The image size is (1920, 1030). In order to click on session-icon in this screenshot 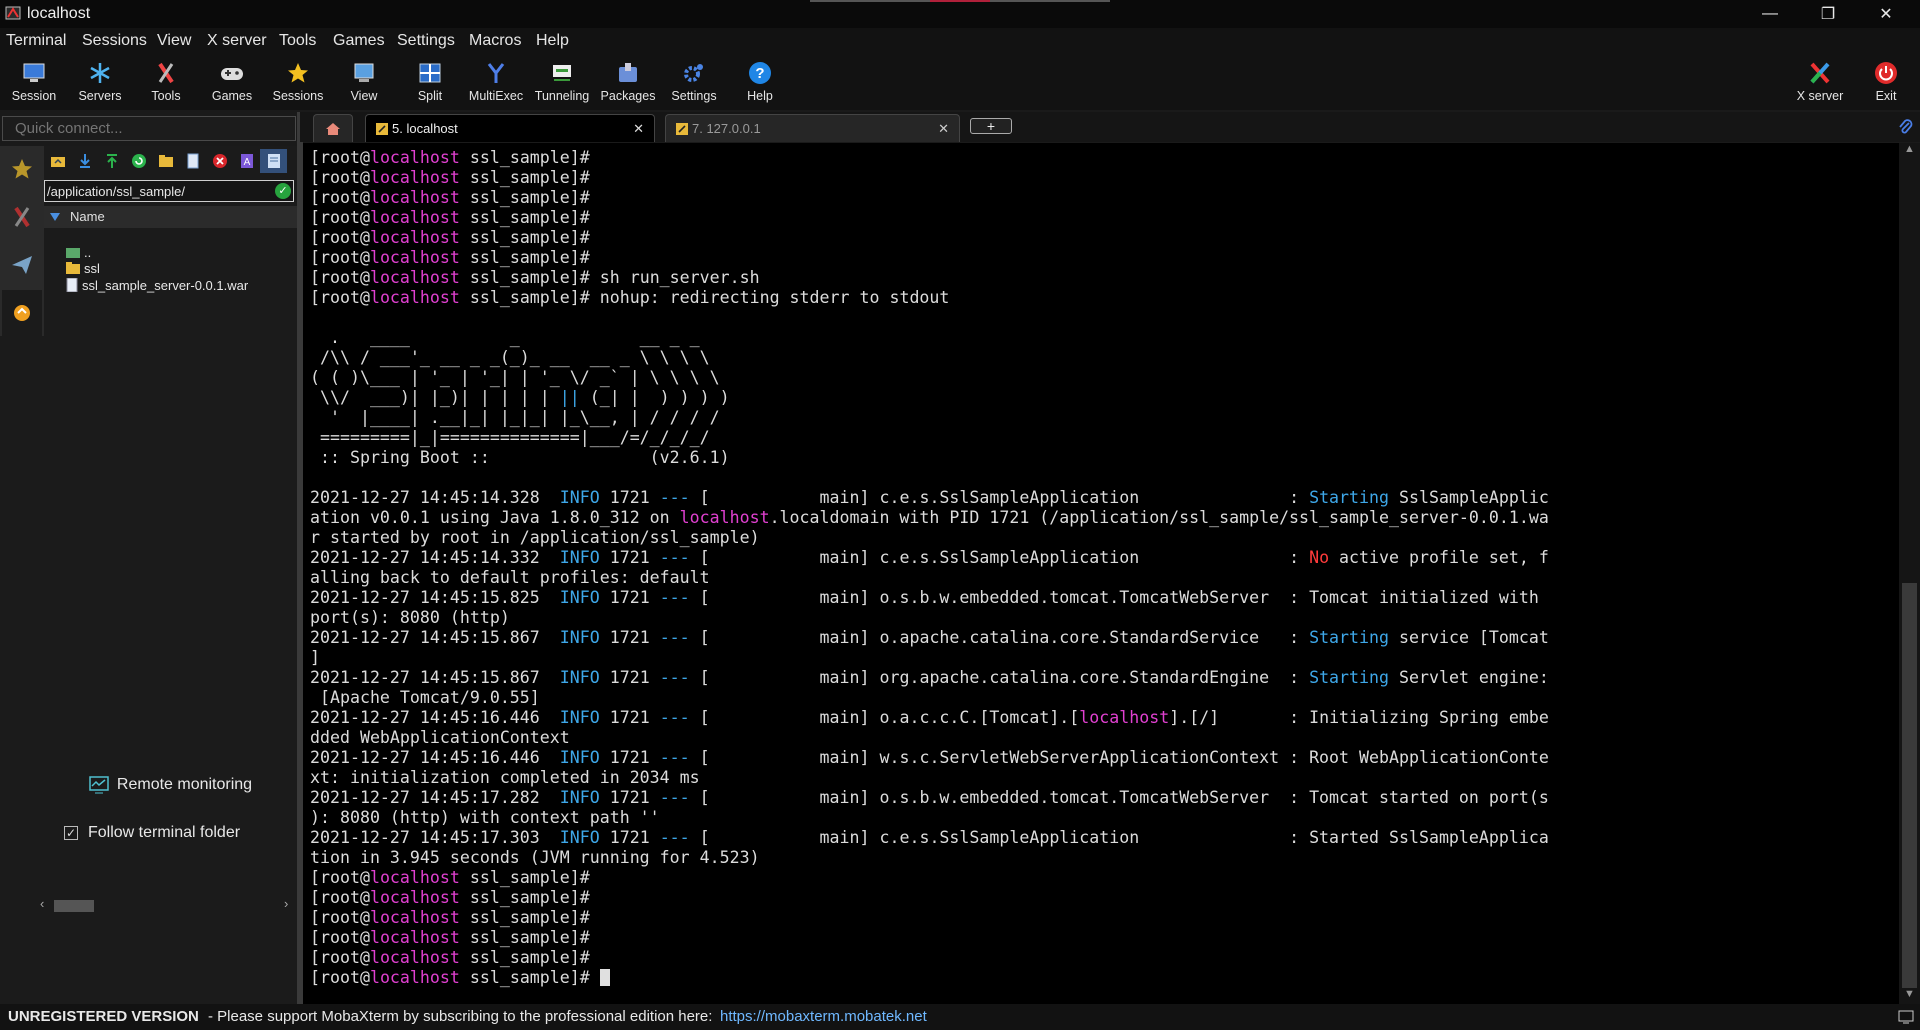, I will do `click(34, 73)`.